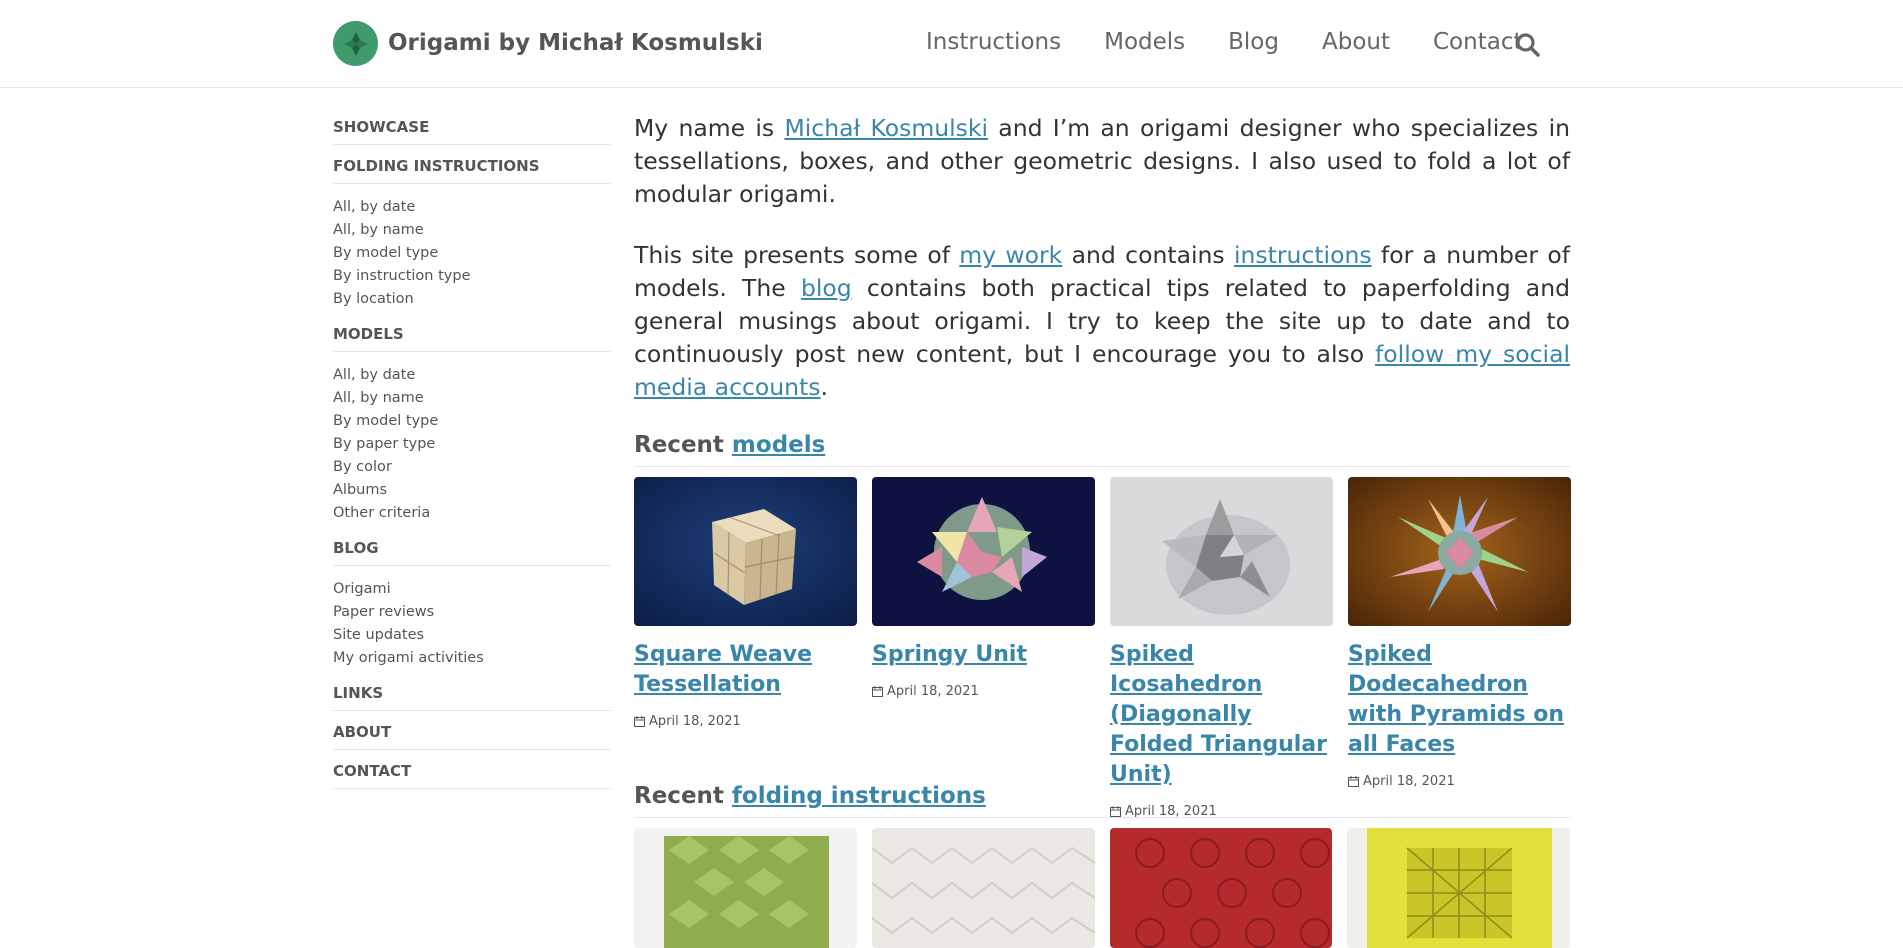 Image resolution: width=1903 pixels, height=948 pixels. What do you see at coordinates (472, 635) in the screenshot?
I see `sidebar-link: Site updates` at bounding box center [472, 635].